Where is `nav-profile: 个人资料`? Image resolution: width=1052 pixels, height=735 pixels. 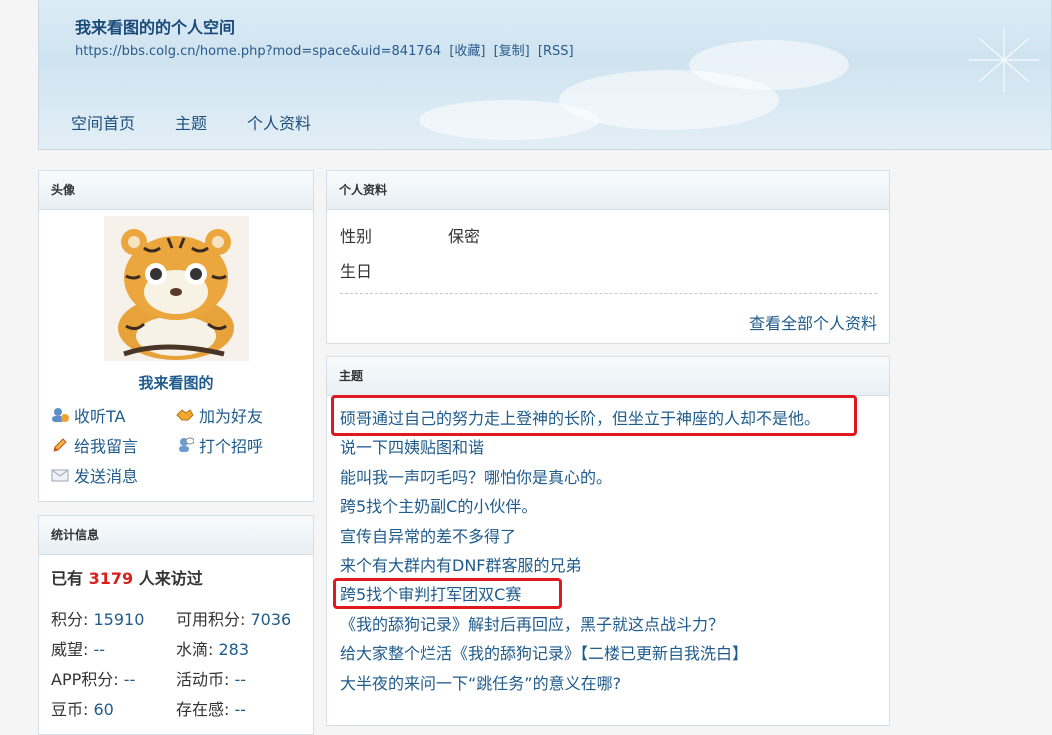 nav-profile: 个人资料 is located at coordinates (279, 122).